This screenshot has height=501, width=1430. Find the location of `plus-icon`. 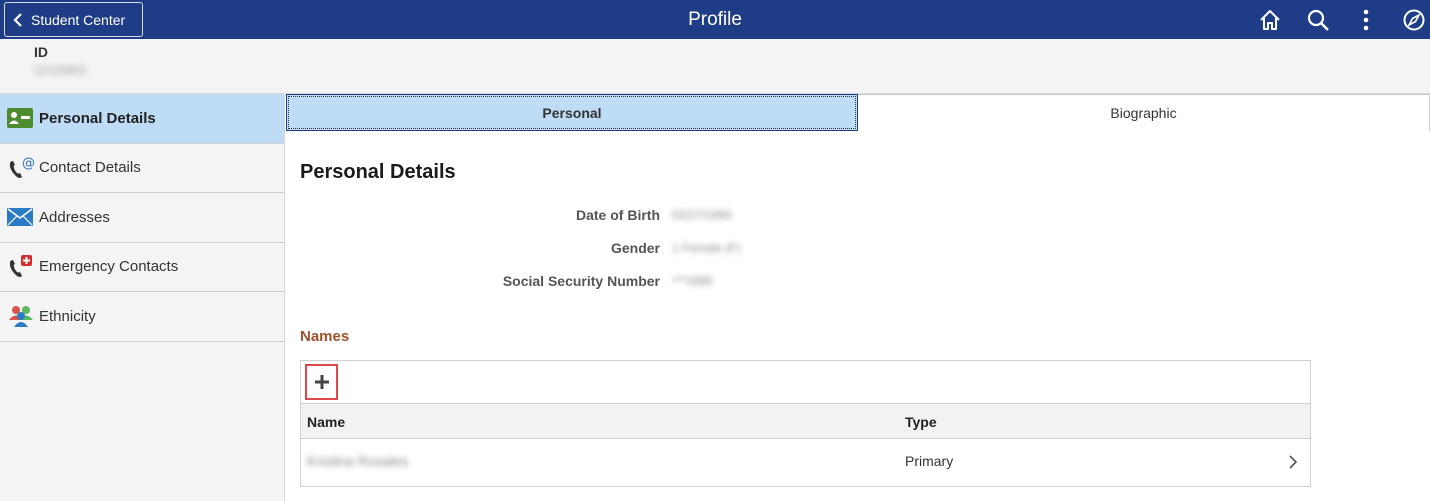

plus-icon is located at coordinates (321, 382).